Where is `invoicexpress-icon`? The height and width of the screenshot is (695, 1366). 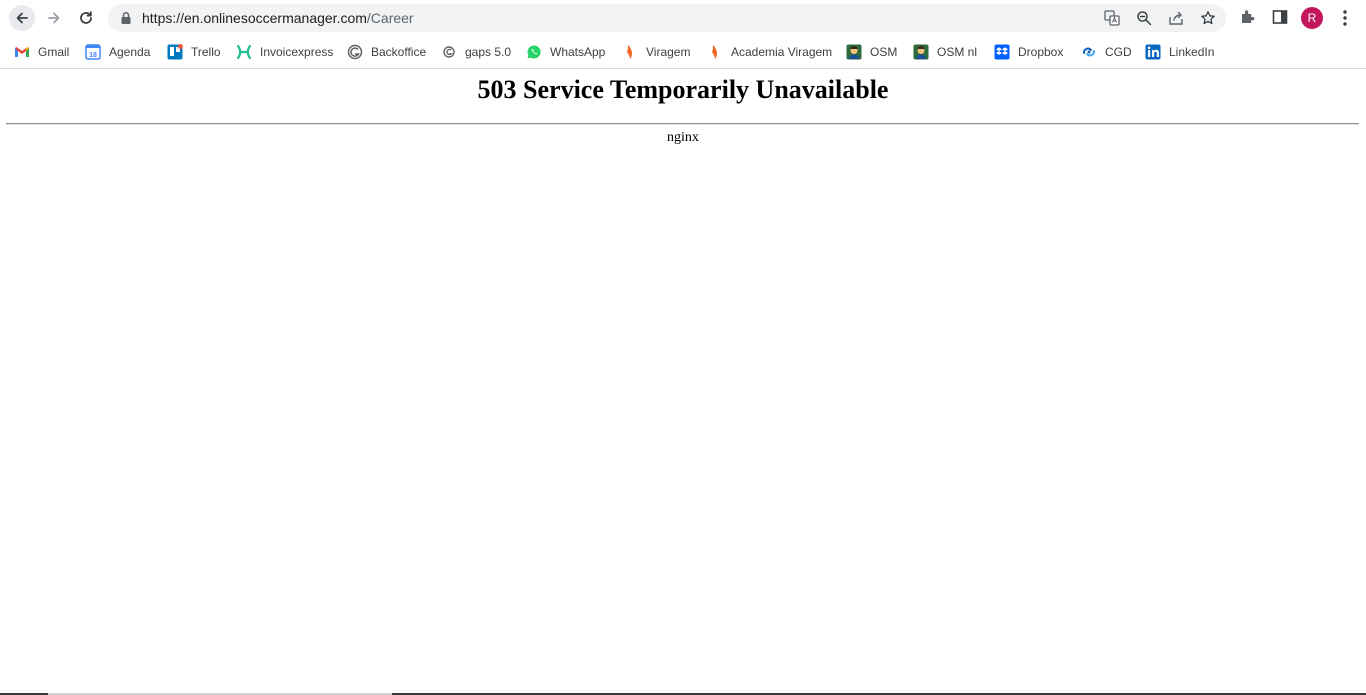
invoicexpress-icon is located at coordinates (244, 52).